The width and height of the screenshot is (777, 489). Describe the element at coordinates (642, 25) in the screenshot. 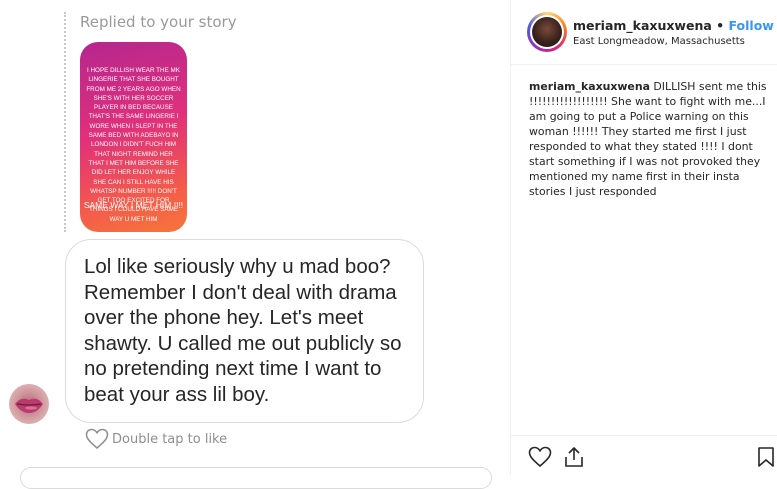

I see `username-link: meriam_kaxuxwena` at that location.